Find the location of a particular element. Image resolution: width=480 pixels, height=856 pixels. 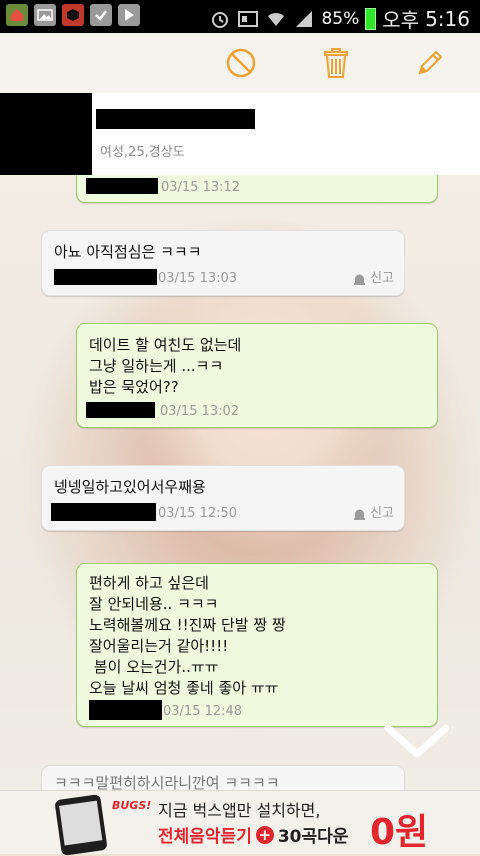

block-button is located at coordinates (241, 63).